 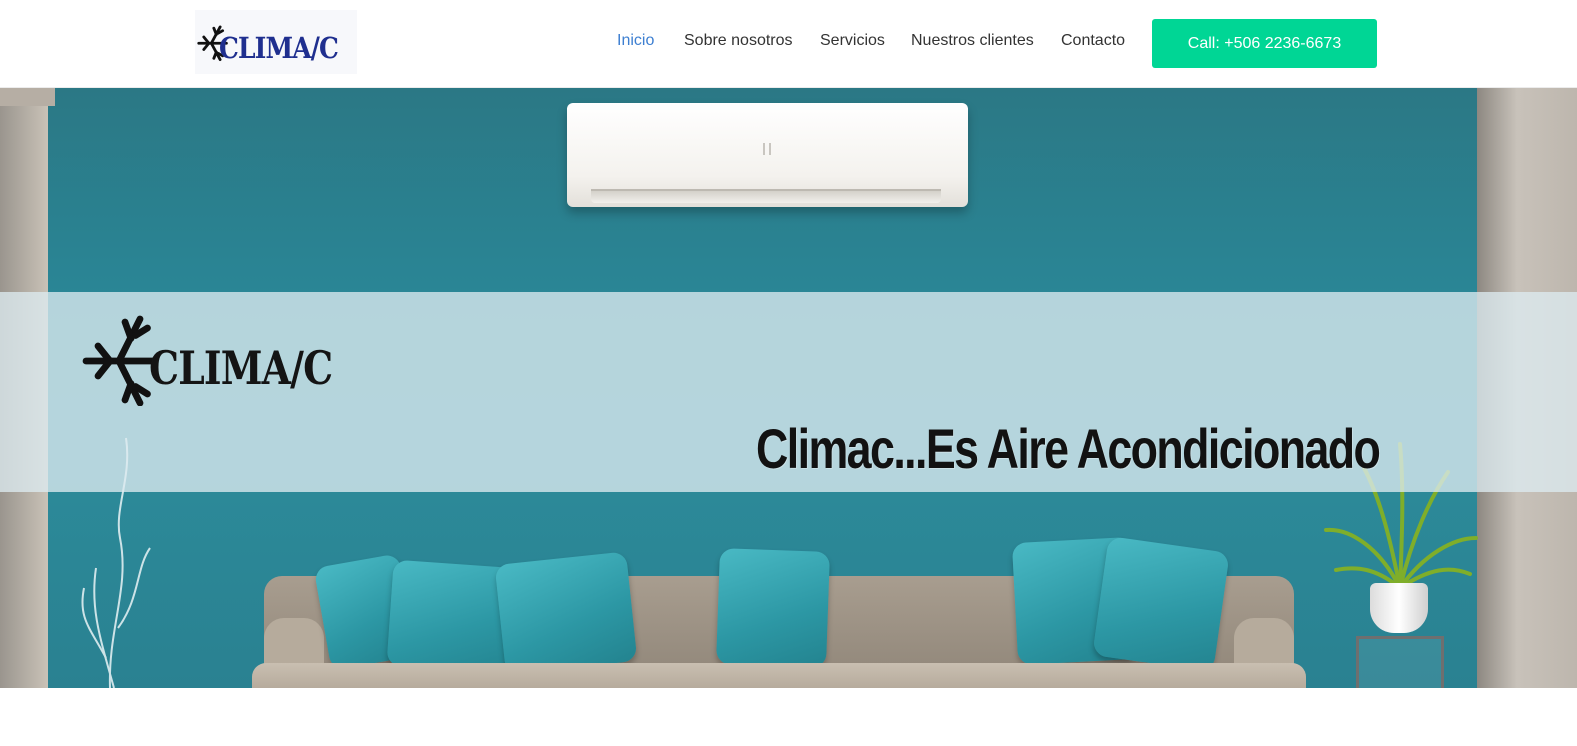 What do you see at coordinates (278, 48) in the screenshot?
I see `logo-text: CLIMA/C` at bounding box center [278, 48].